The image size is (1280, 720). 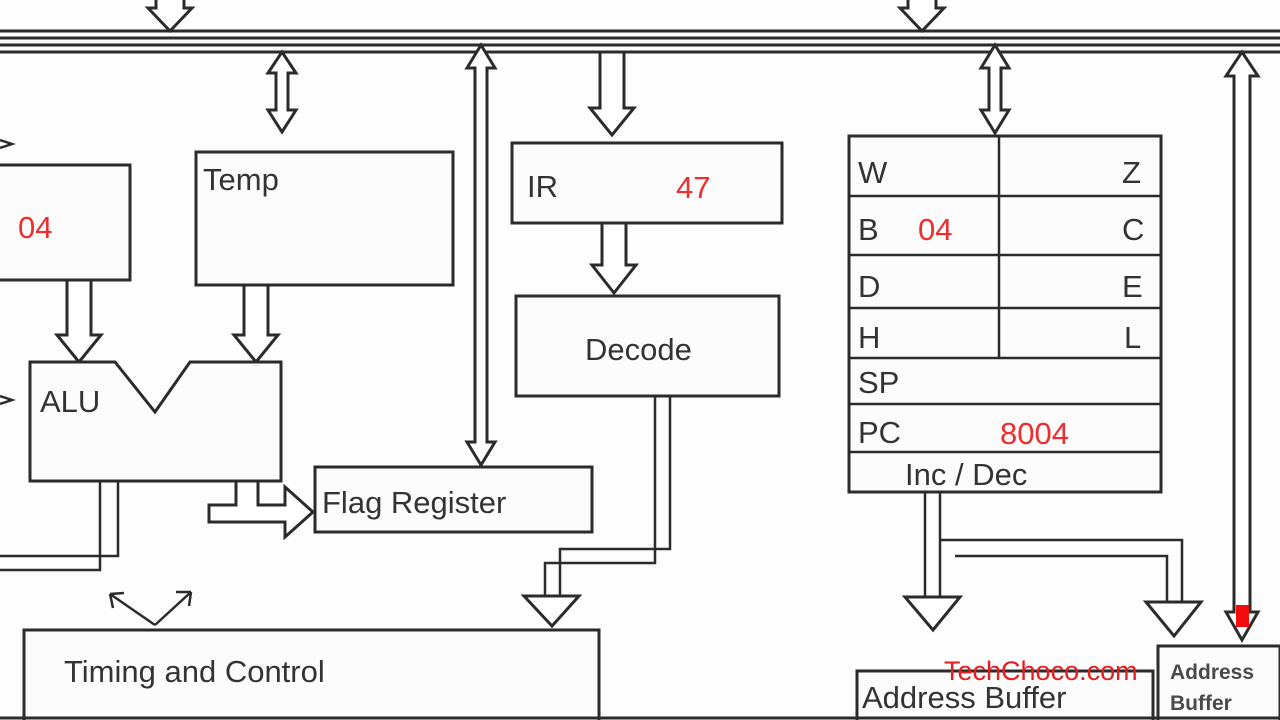 What do you see at coordinates (542, 186) in the screenshot?
I see `ir-label: IR` at bounding box center [542, 186].